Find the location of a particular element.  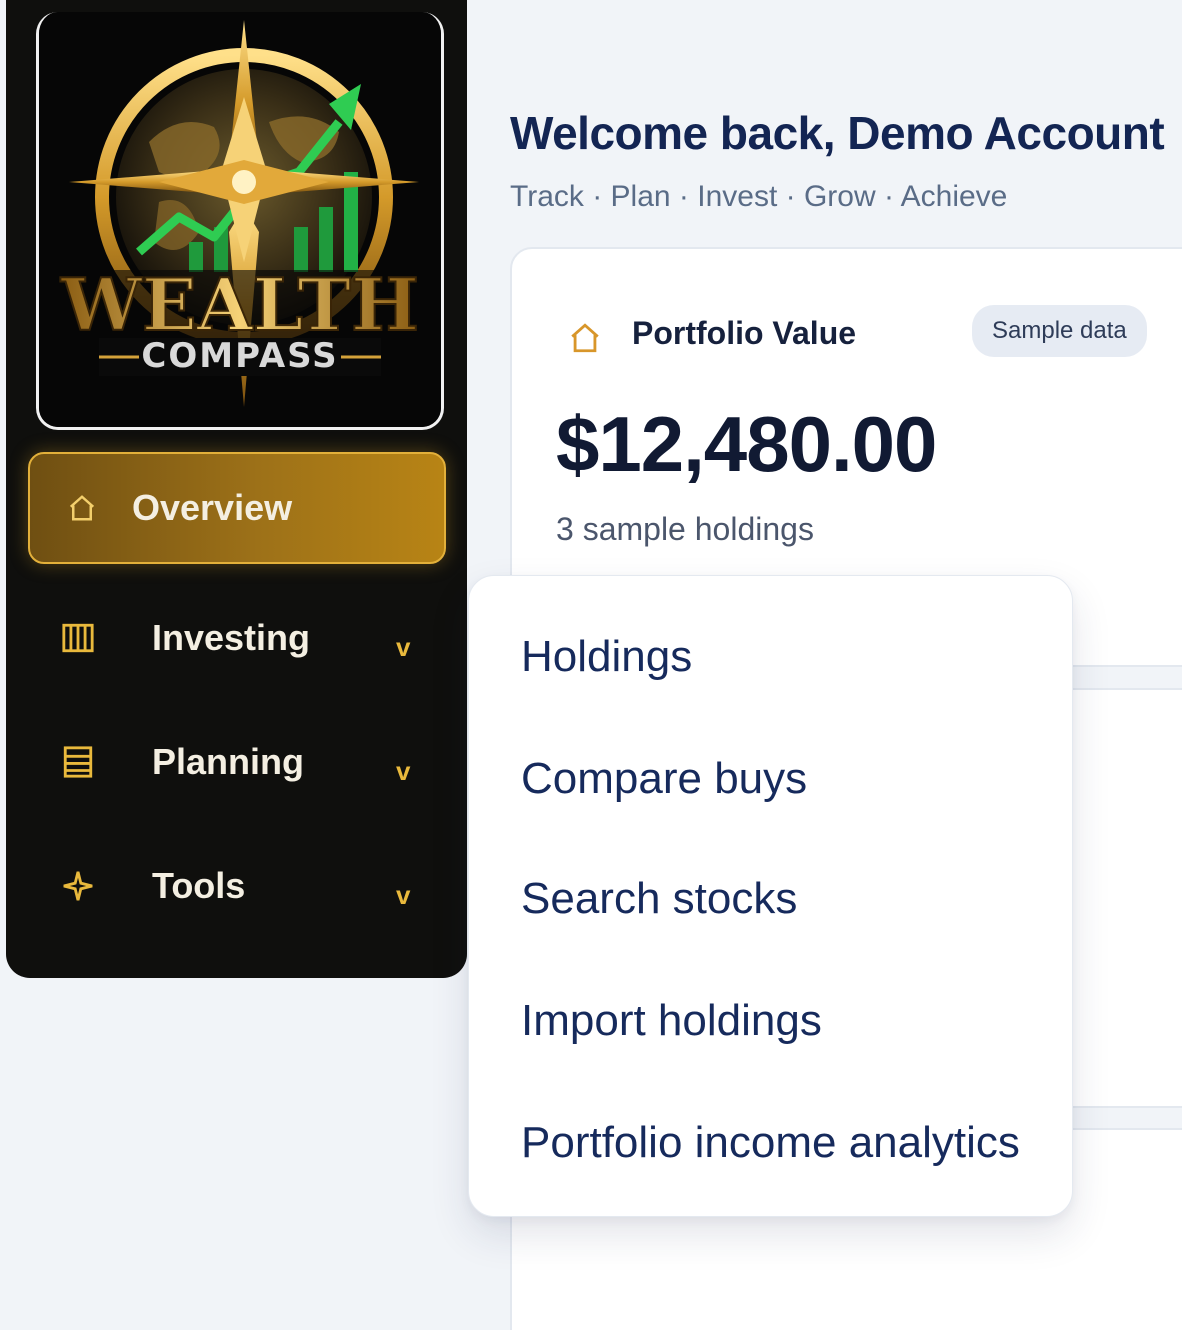

sparkle-icon is located at coordinates (78, 886).